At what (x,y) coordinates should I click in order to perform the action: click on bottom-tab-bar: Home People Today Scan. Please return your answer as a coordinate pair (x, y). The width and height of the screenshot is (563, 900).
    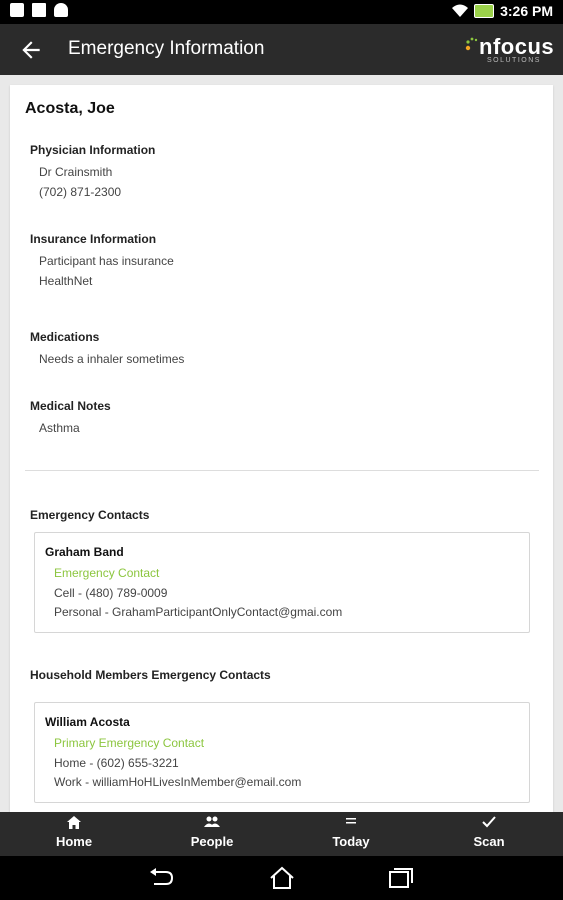
    Looking at the image, I should click on (281, 834).